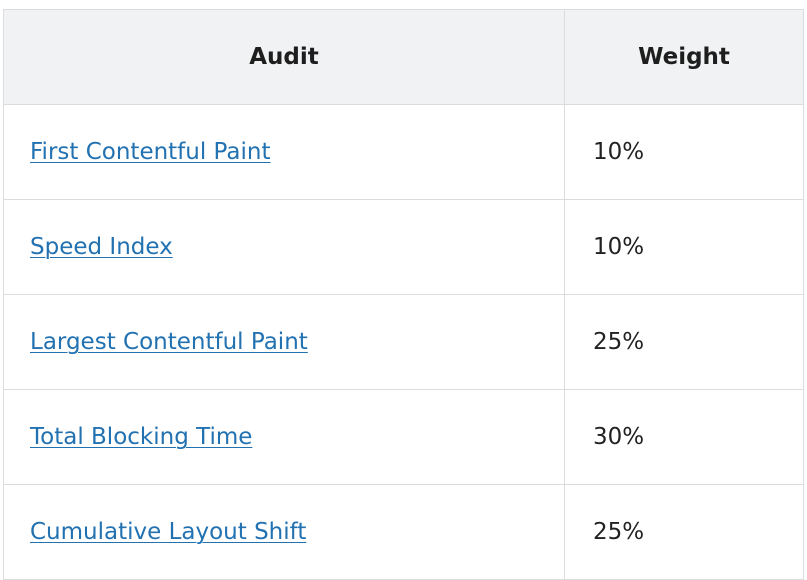  Describe the element at coordinates (284, 57) in the screenshot. I see `column-header-audit: Audit` at that location.